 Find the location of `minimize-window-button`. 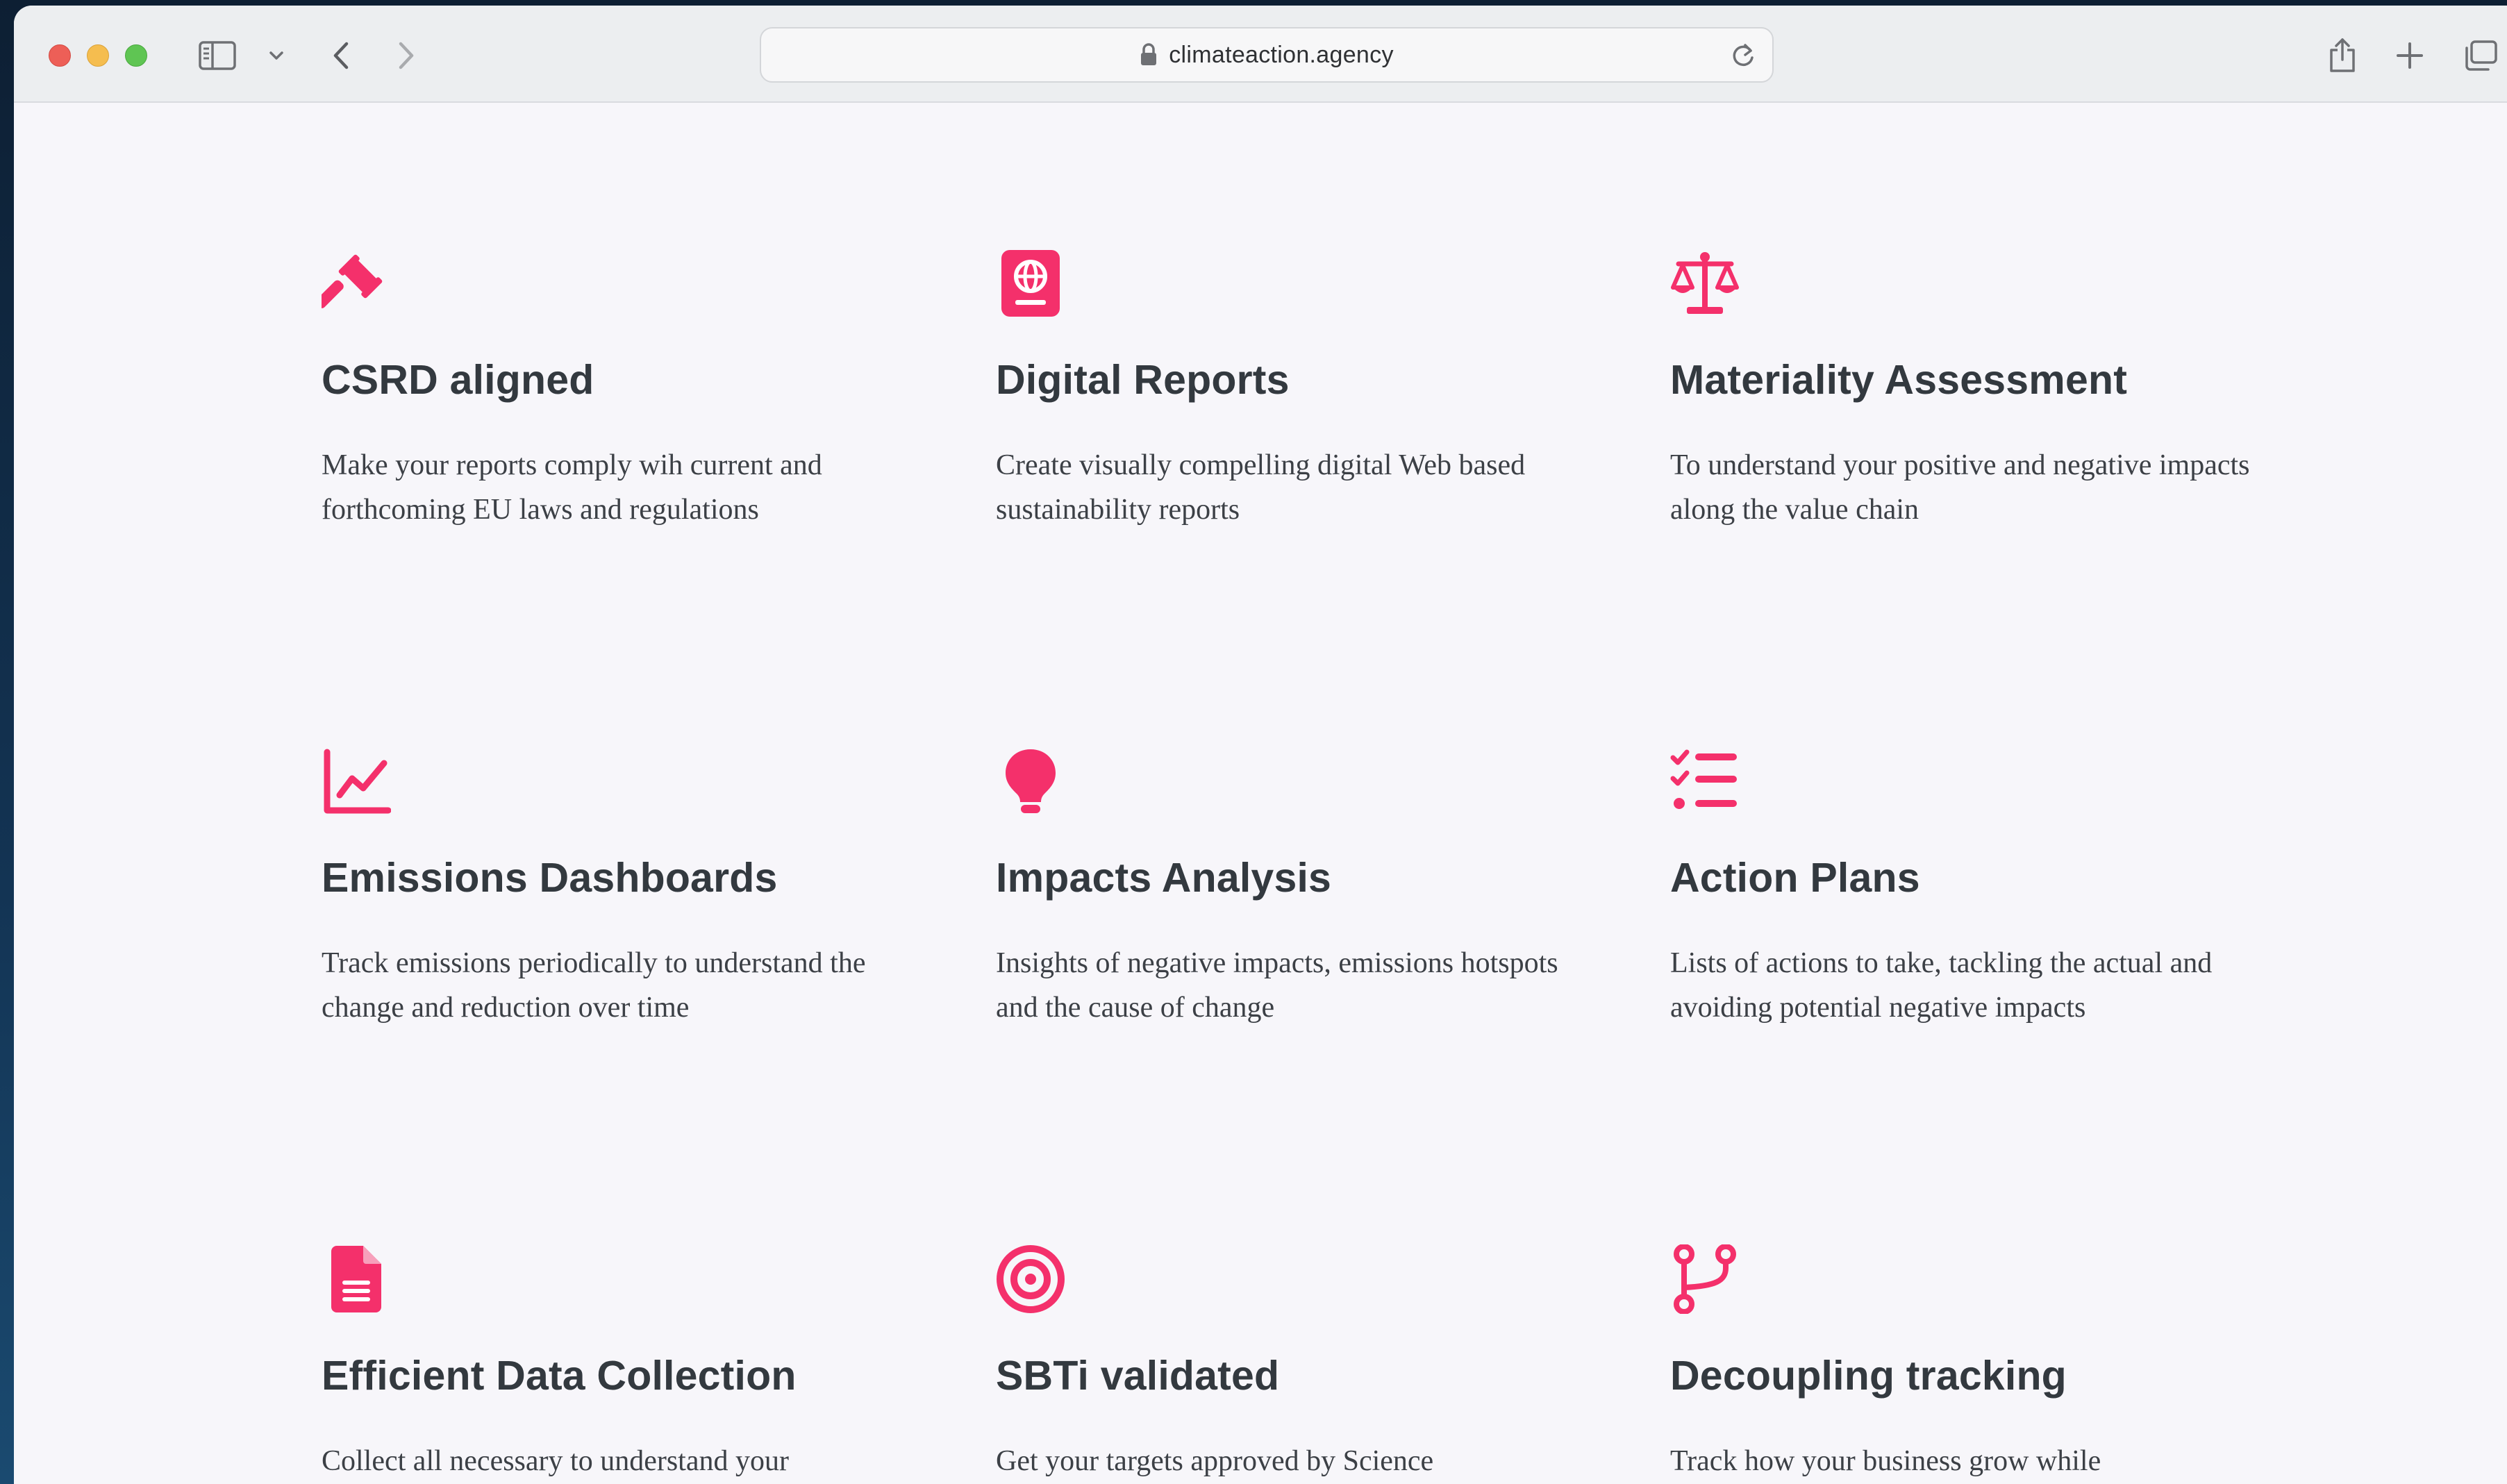

minimize-window-button is located at coordinates (98, 55).